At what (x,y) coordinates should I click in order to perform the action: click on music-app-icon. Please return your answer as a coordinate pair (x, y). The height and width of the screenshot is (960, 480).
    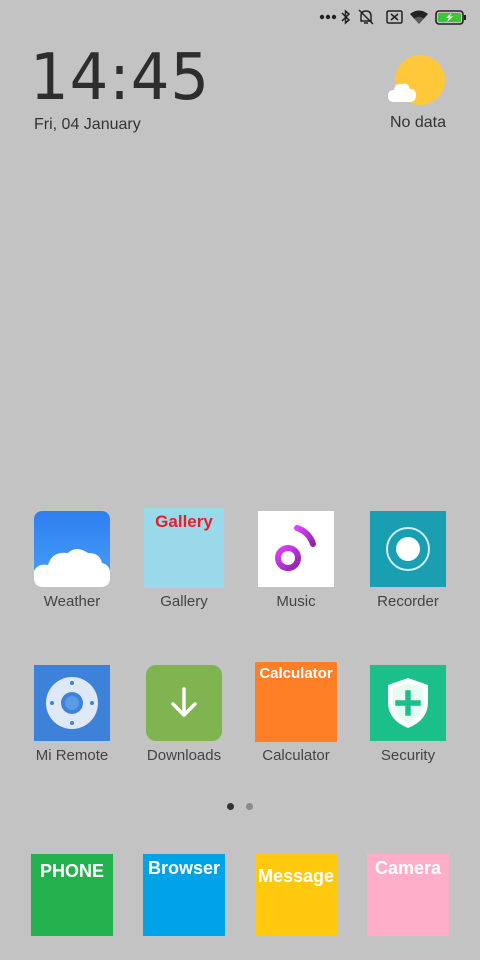
    Looking at the image, I should click on (296, 549).